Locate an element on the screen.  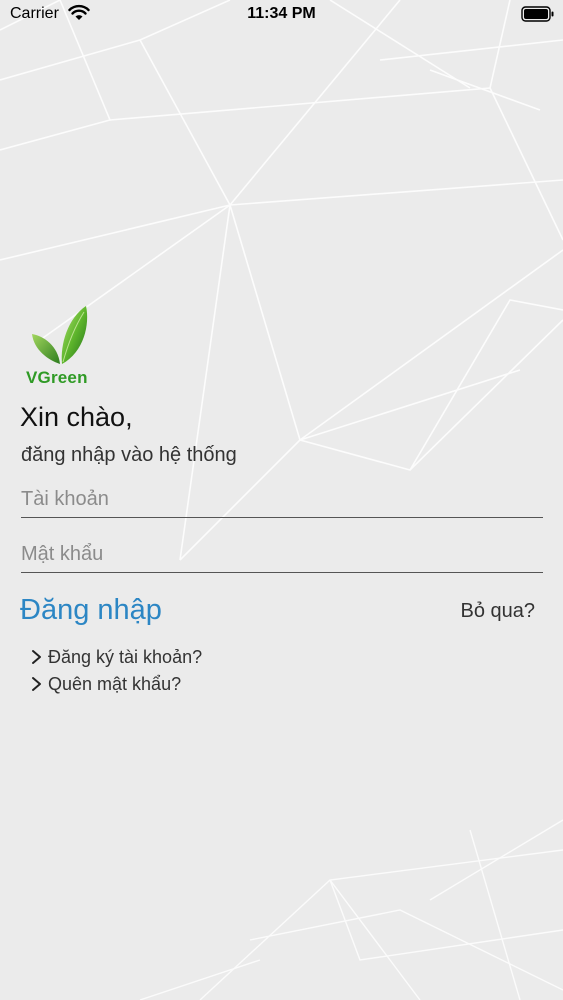
status-time: 11:34 PM is located at coordinates (281, 13).